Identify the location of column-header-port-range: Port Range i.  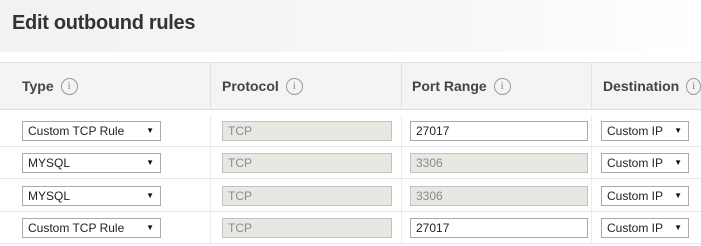
(461, 86).